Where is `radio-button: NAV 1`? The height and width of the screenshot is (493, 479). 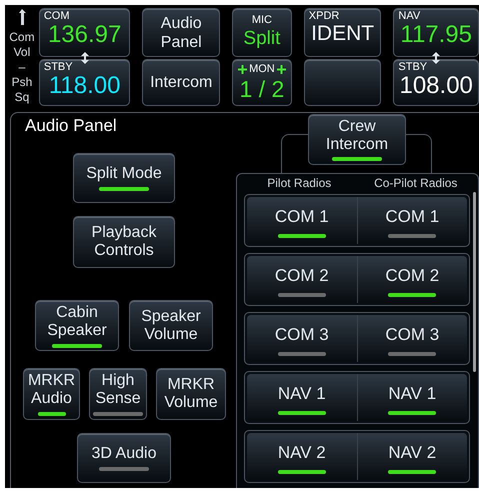 radio-button: NAV 1 is located at coordinates (302, 397).